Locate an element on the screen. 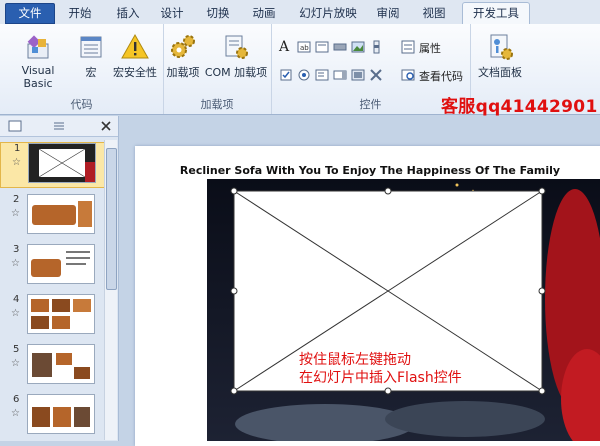 This screenshot has height=446, width=600. scrollbar-control-icon is located at coordinates (376, 47).